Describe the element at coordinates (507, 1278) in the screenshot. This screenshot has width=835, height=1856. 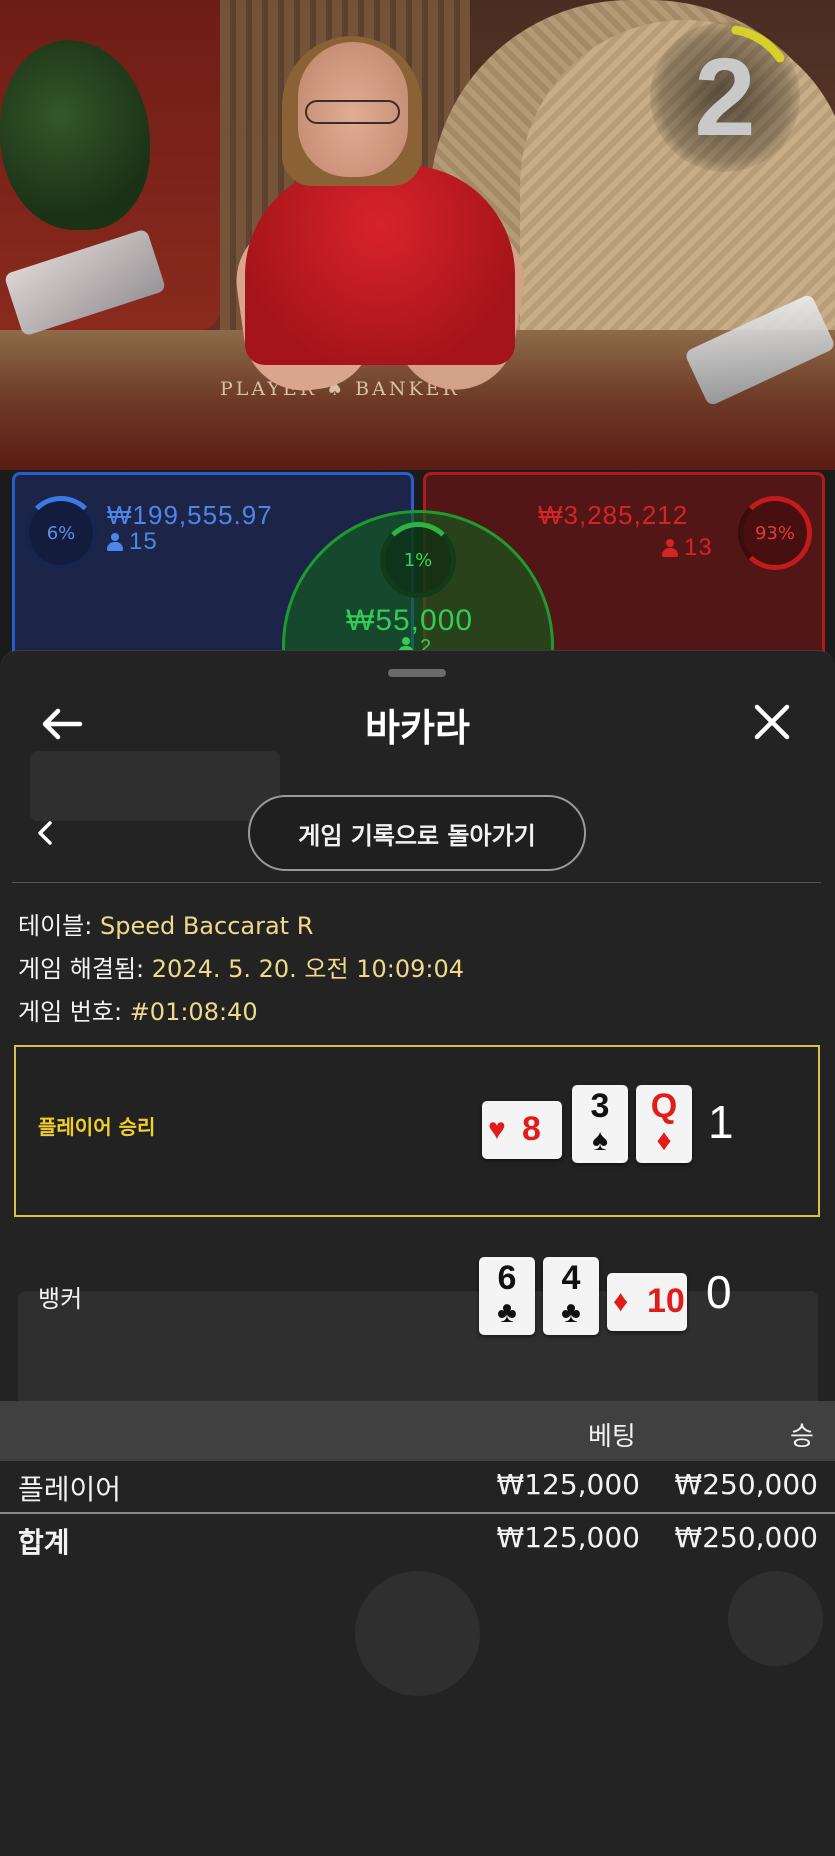
I see `card-rank: 6` at that location.